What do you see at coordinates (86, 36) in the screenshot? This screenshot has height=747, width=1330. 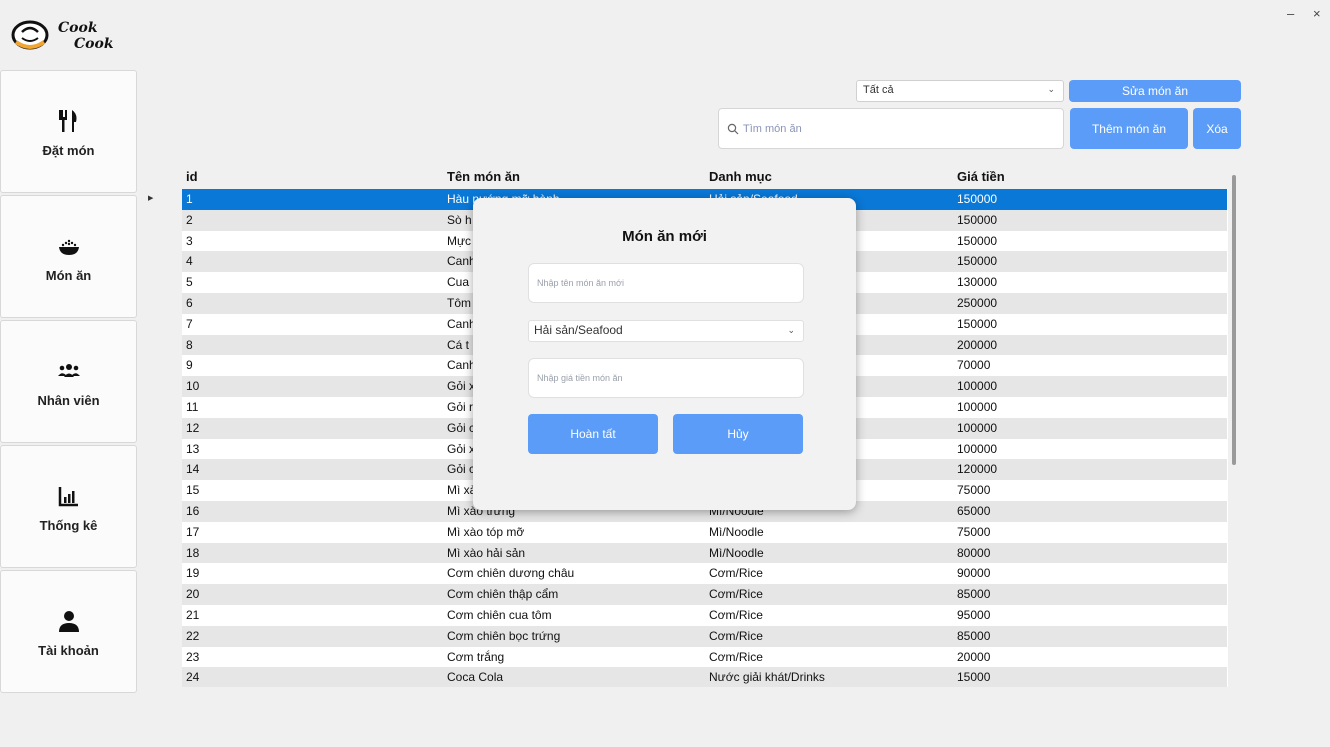 I see `app-name: Cook Cook` at bounding box center [86, 36].